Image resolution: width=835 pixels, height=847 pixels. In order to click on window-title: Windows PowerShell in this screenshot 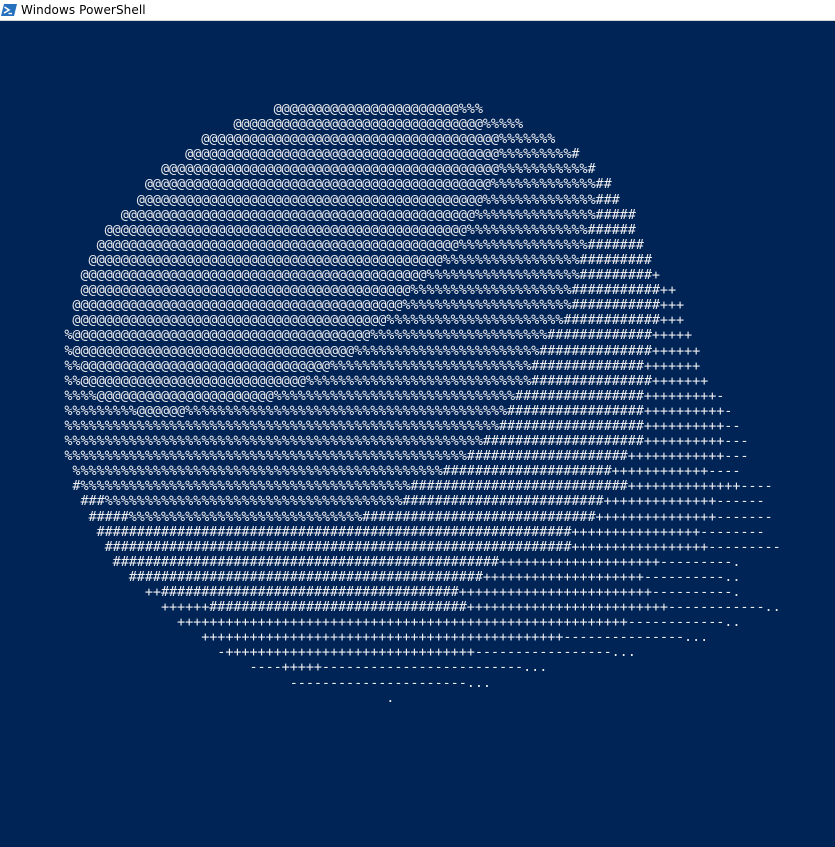, I will do `click(83, 10)`.